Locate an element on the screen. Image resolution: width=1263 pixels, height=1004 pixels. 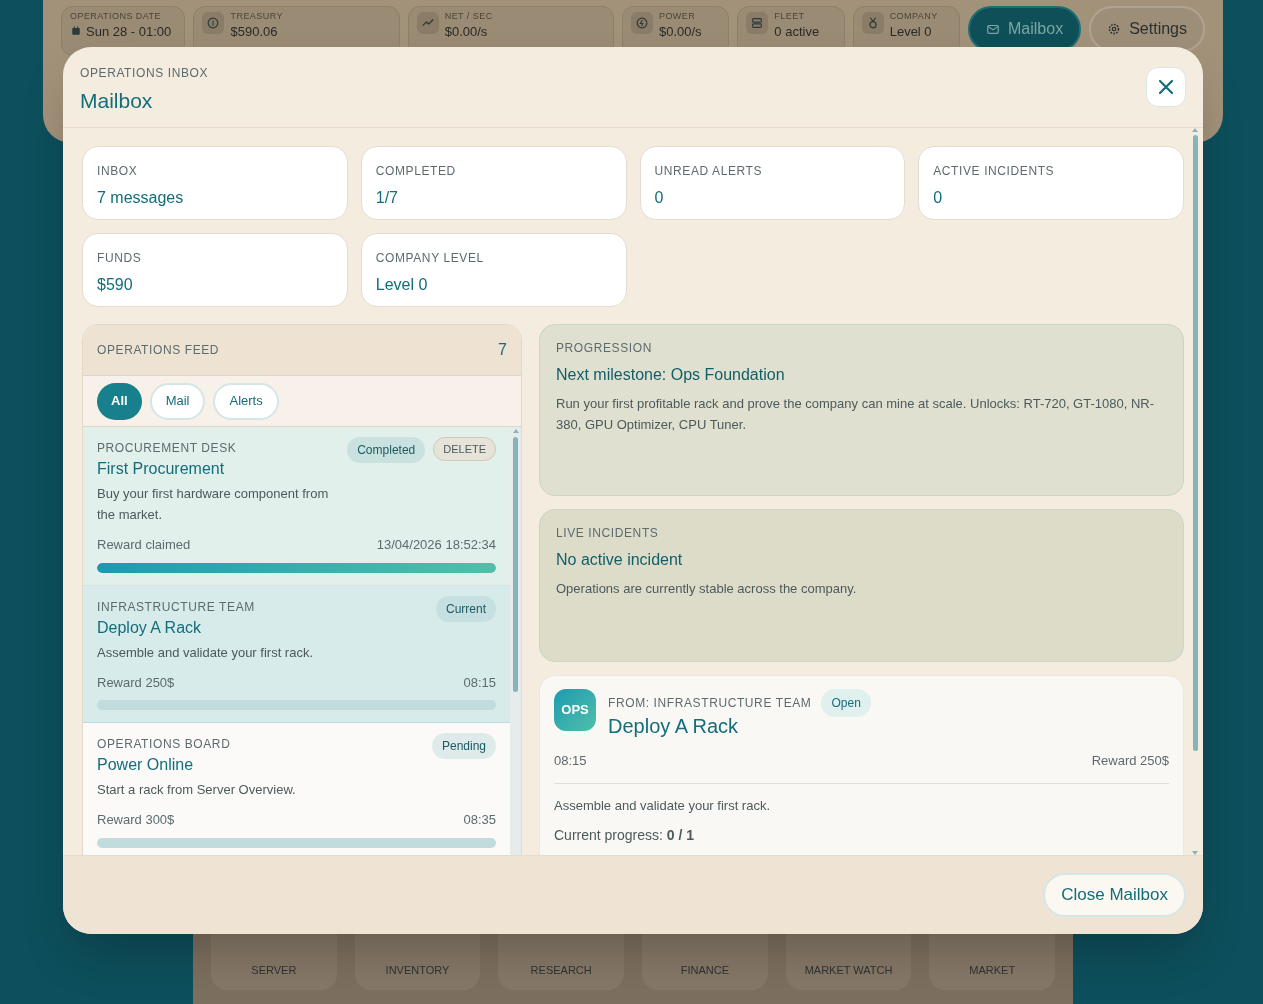
item-body: Start a rack from Server Overview. is located at coordinates (197, 790).